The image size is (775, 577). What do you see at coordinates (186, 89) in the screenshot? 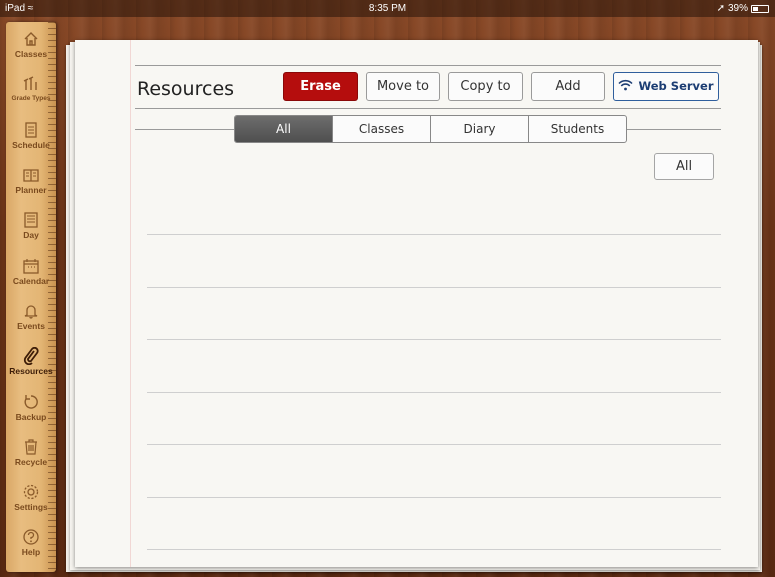
I see `page-title: Resources` at bounding box center [186, 89].